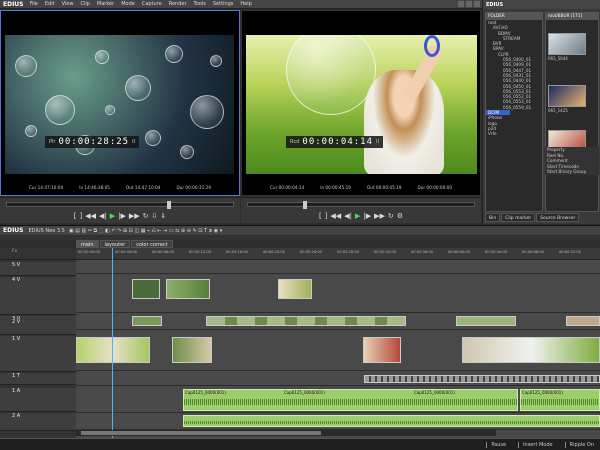  Describe the element at coordinates (152, 4) in the screenshot. I see `menu-capture: Capture` at that location.